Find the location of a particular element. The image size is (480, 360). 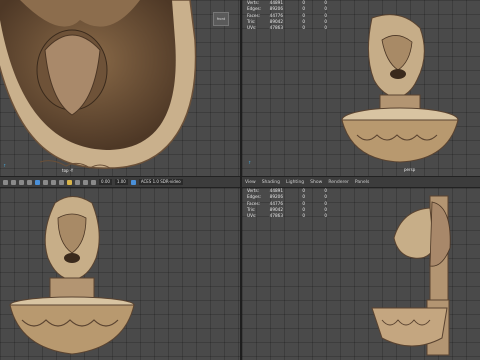

camera-button: front is located at coordinates (221, 19).